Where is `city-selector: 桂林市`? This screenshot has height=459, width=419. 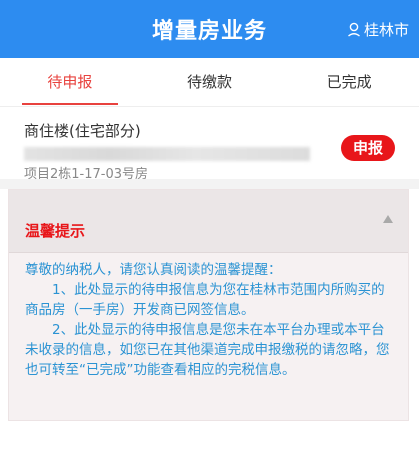 city-selector: 桂林市 is located at coordinates (378, 29).